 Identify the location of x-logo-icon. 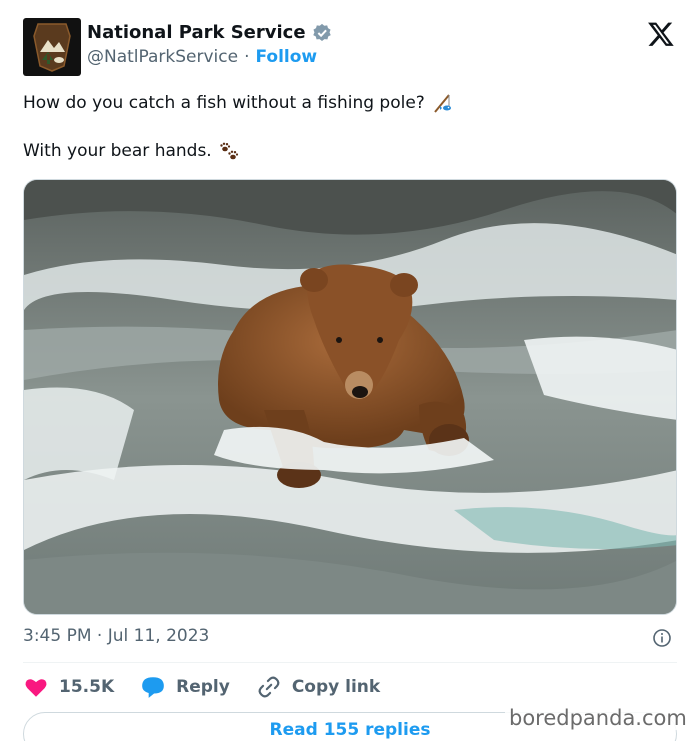
(661, 34).